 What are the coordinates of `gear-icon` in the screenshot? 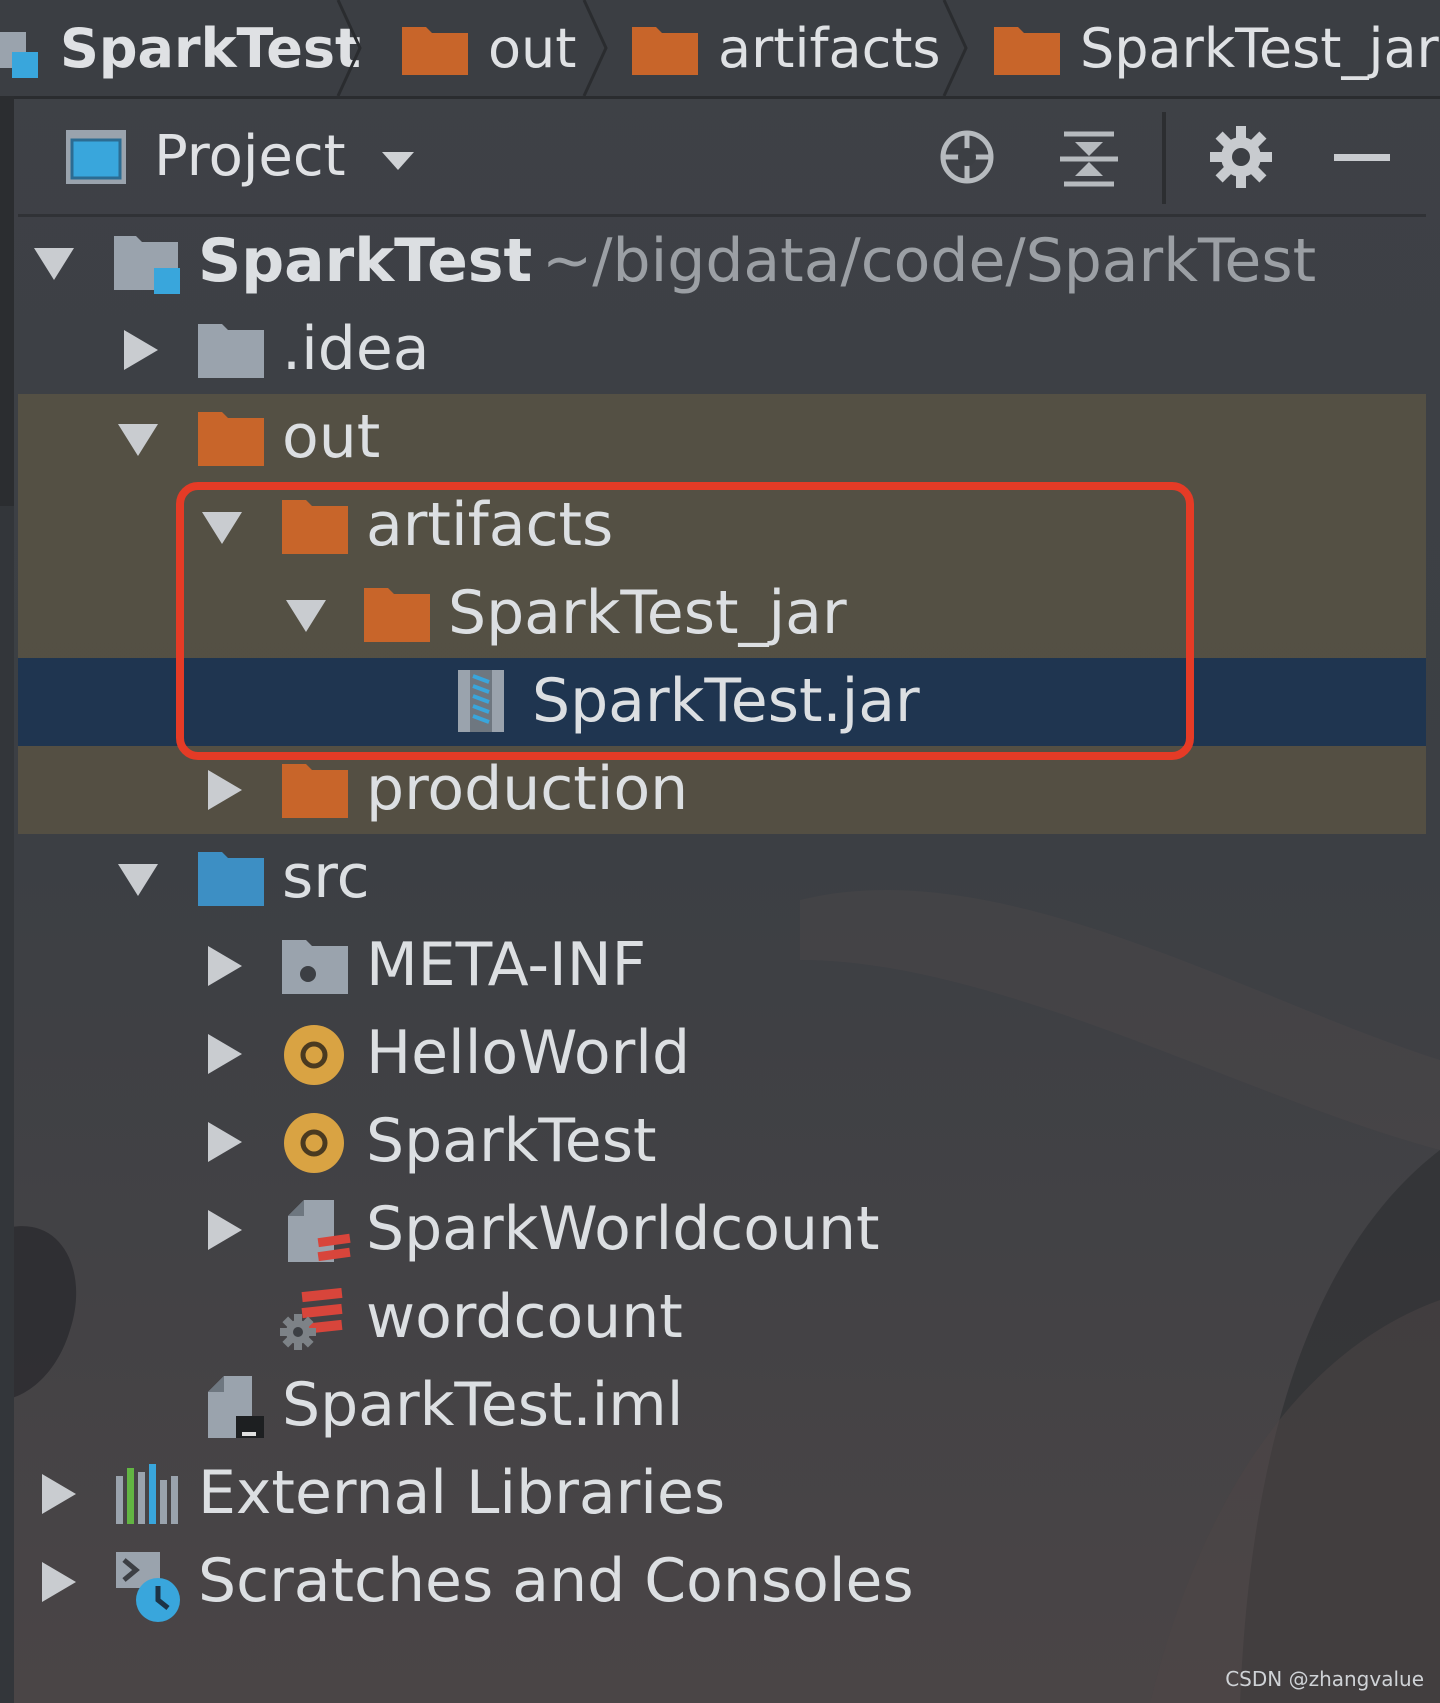 It's located at (1241, 157).